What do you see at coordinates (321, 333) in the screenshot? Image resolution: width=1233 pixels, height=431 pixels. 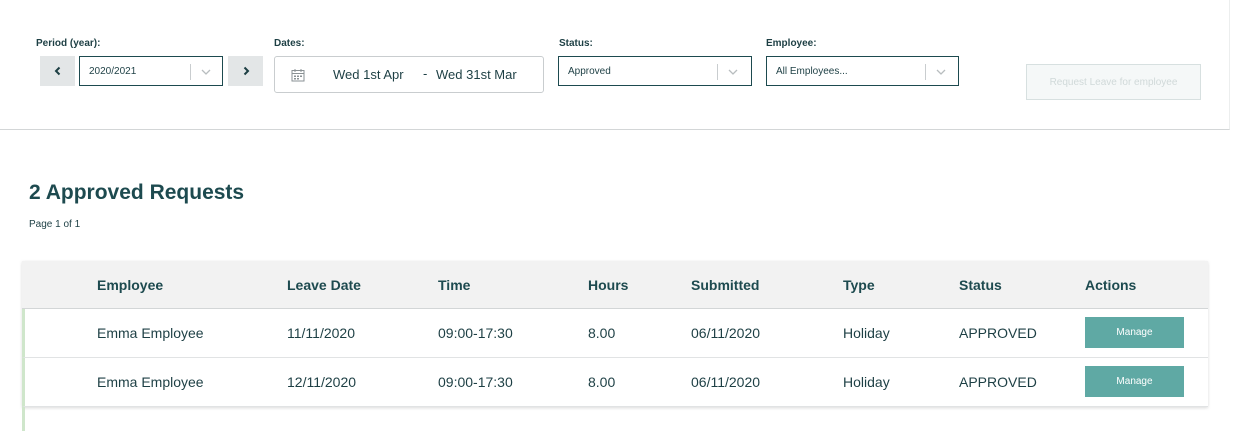 I see `cell-leave-date: 11/11/2020` at bounding box center [321, 333].